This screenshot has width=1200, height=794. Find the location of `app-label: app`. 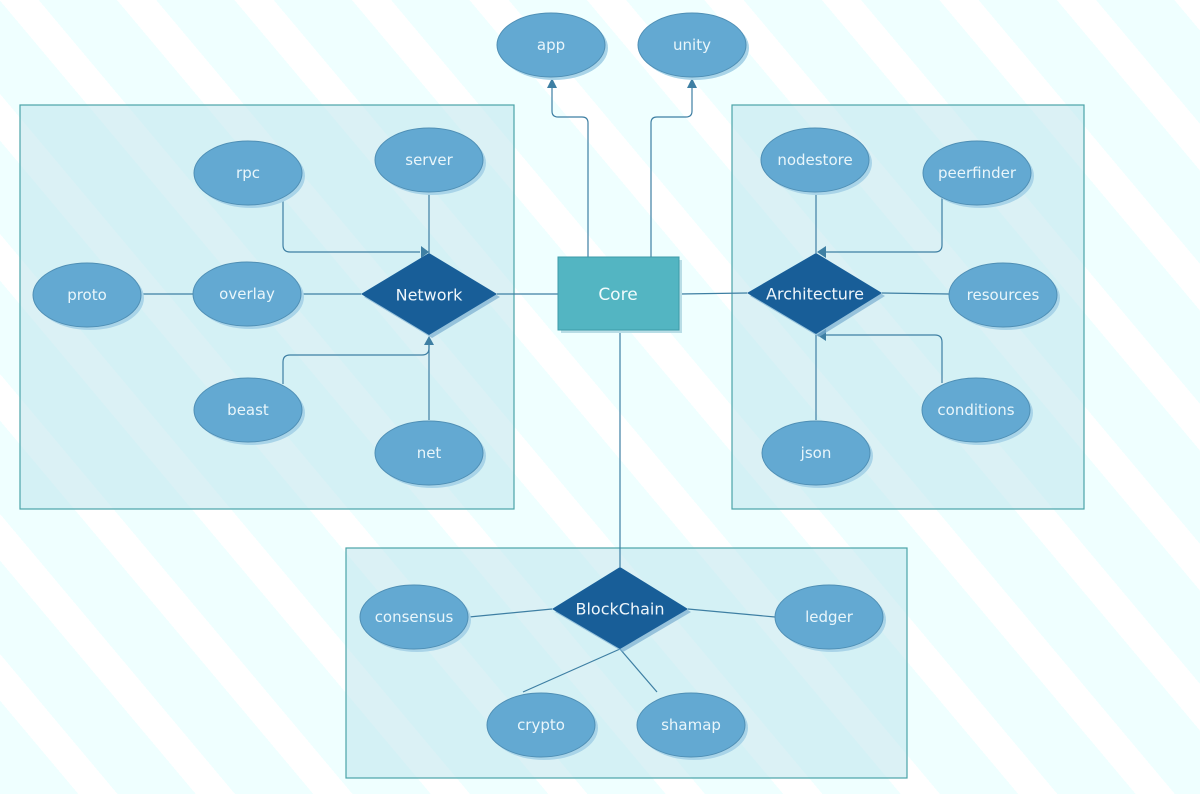

app-label: app is located at coordinates (551, 45).